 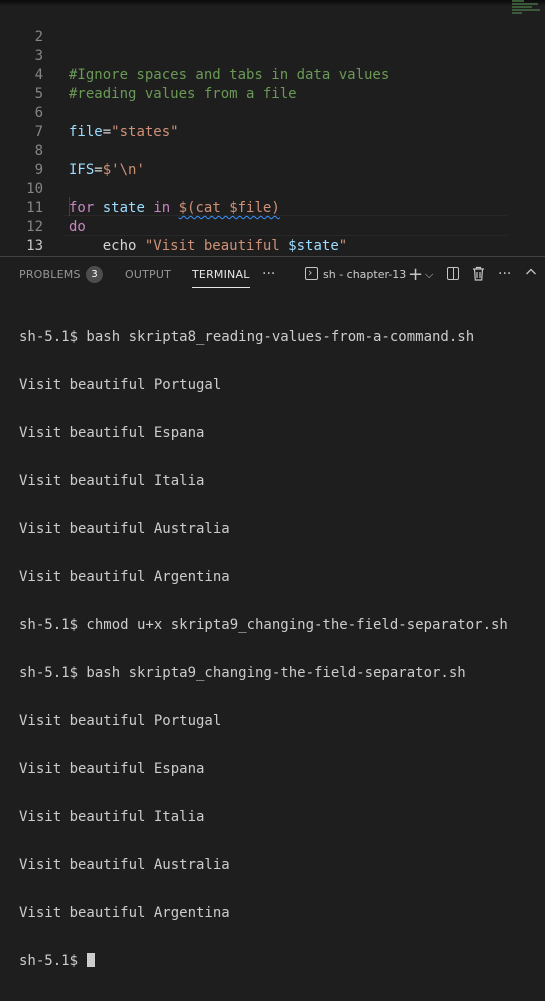 I want to click on more-actions-icon: ···, so click(x=504, y=274).